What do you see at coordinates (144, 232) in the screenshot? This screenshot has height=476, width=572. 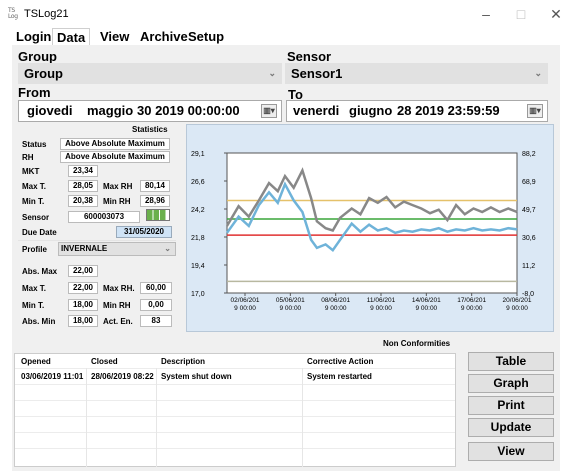 I see `due-date-value: 31/05/2020` at bounding box center [144, 232].